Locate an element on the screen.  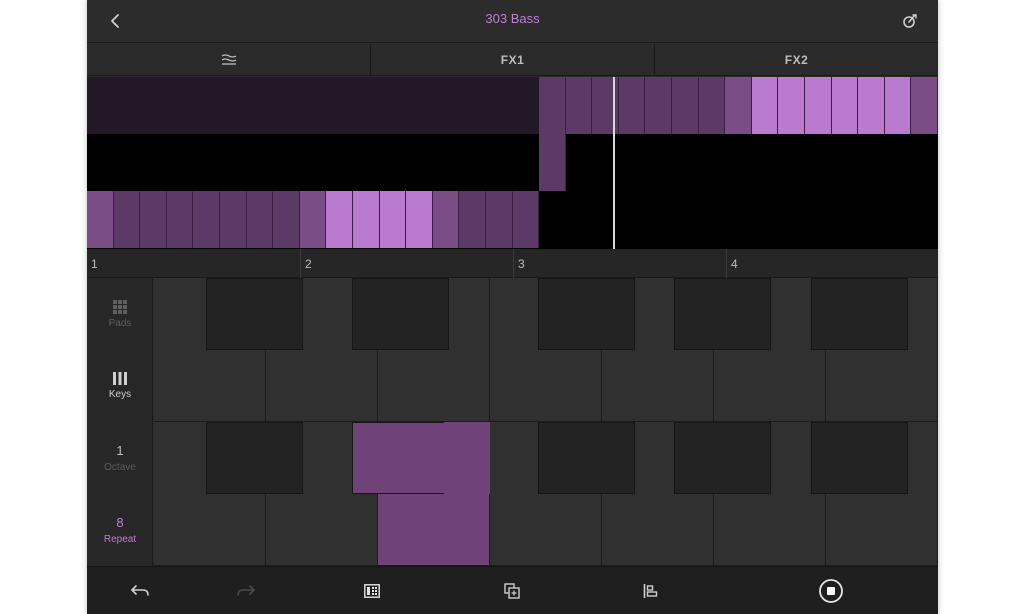
instrument-title: 303 Bass is located at coordinates (512, 18).